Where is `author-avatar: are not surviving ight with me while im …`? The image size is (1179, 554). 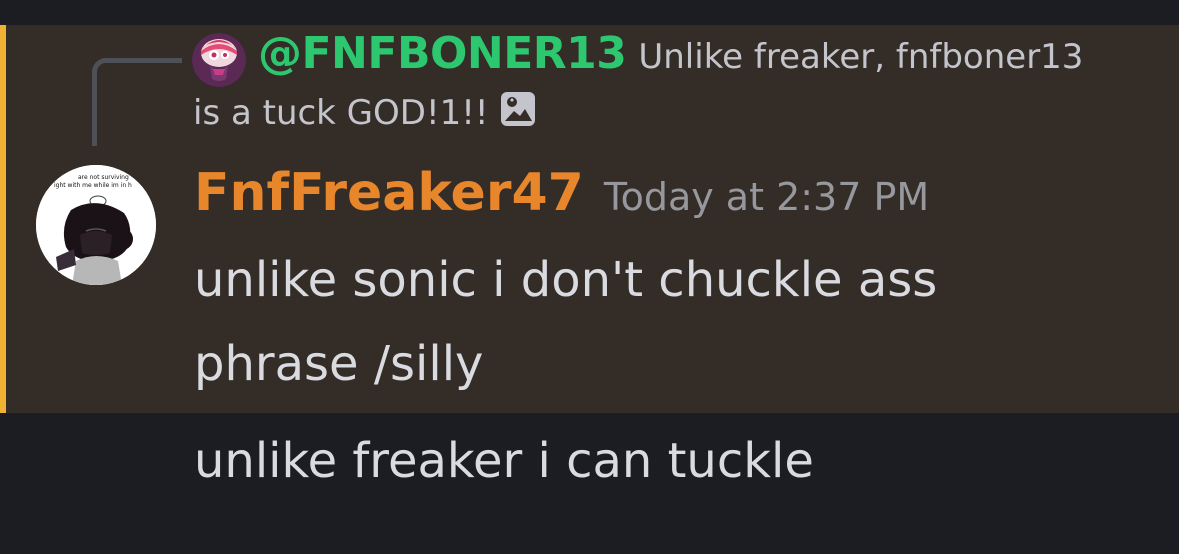 author-avatar: are not surviving ight with me while im … is located at coordinates (96, 225).